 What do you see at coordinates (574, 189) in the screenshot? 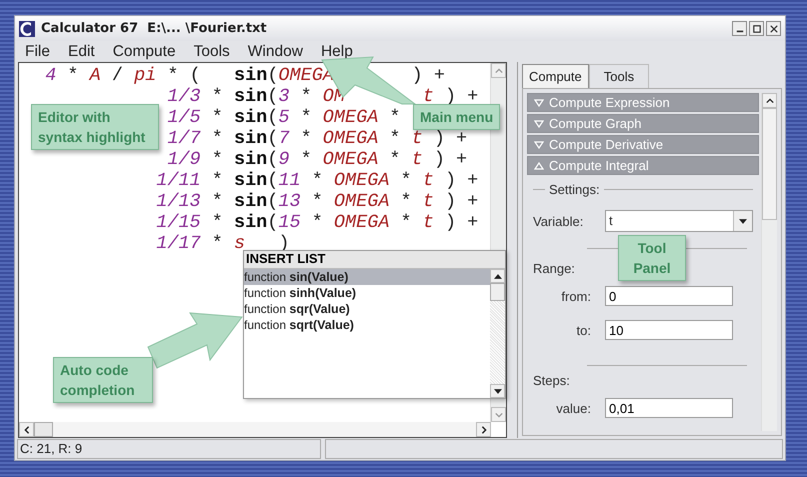
I see `group-label: Settings:` at bounding box center [574, 189].